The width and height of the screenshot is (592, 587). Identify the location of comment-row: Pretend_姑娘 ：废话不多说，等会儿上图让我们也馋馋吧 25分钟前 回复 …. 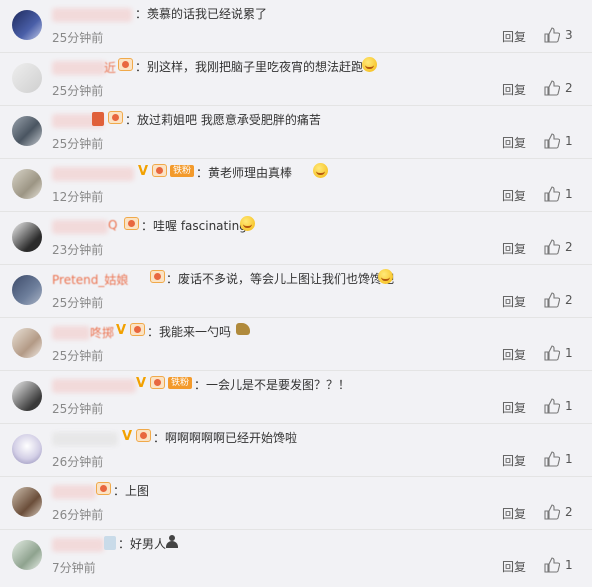
(296, 291).